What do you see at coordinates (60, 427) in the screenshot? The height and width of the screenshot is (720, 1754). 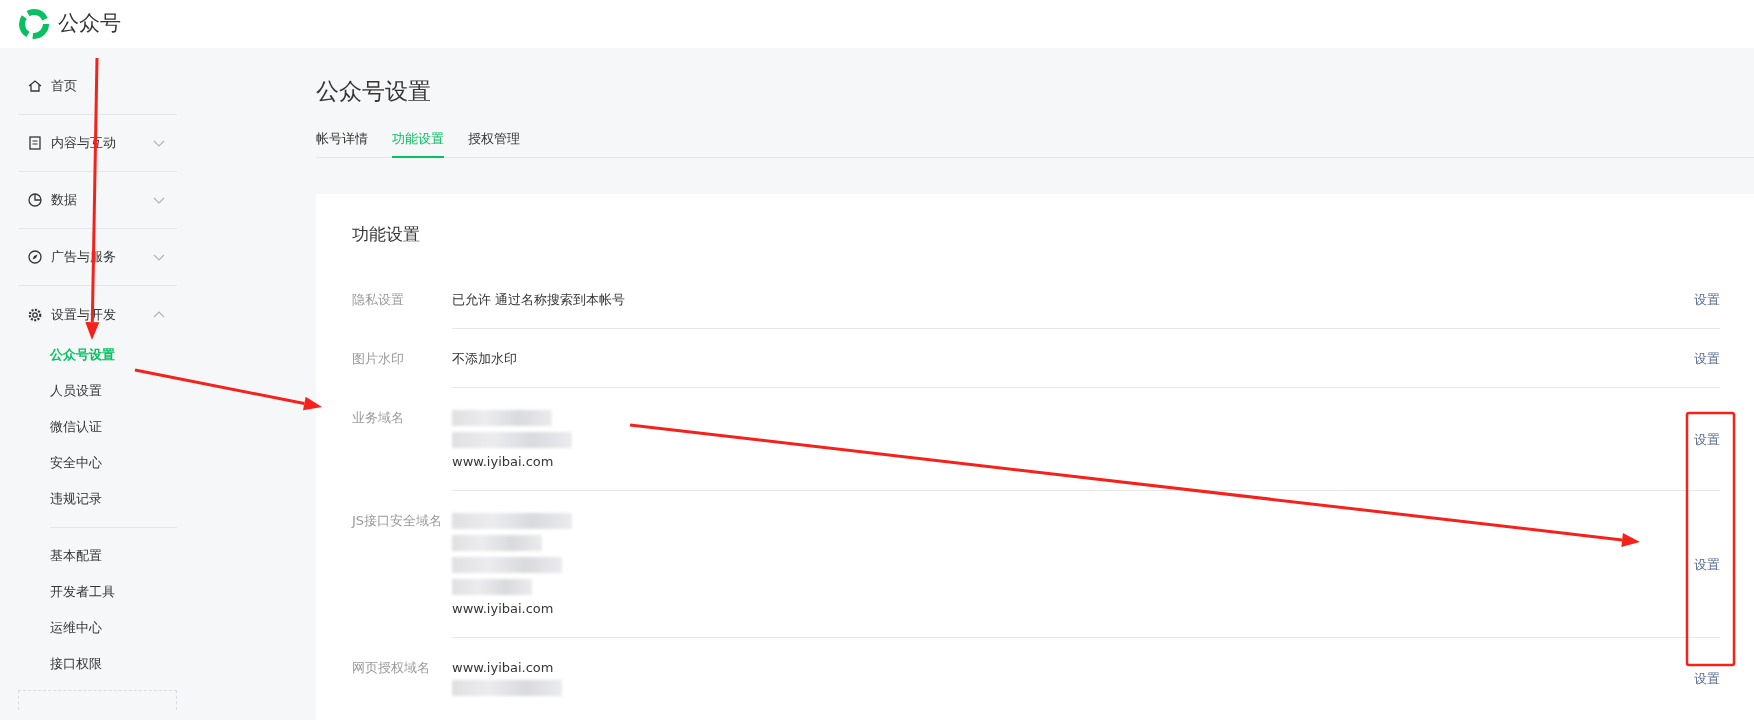 I see `submenu-item: 微信认证` at bounding box center [60, 427].